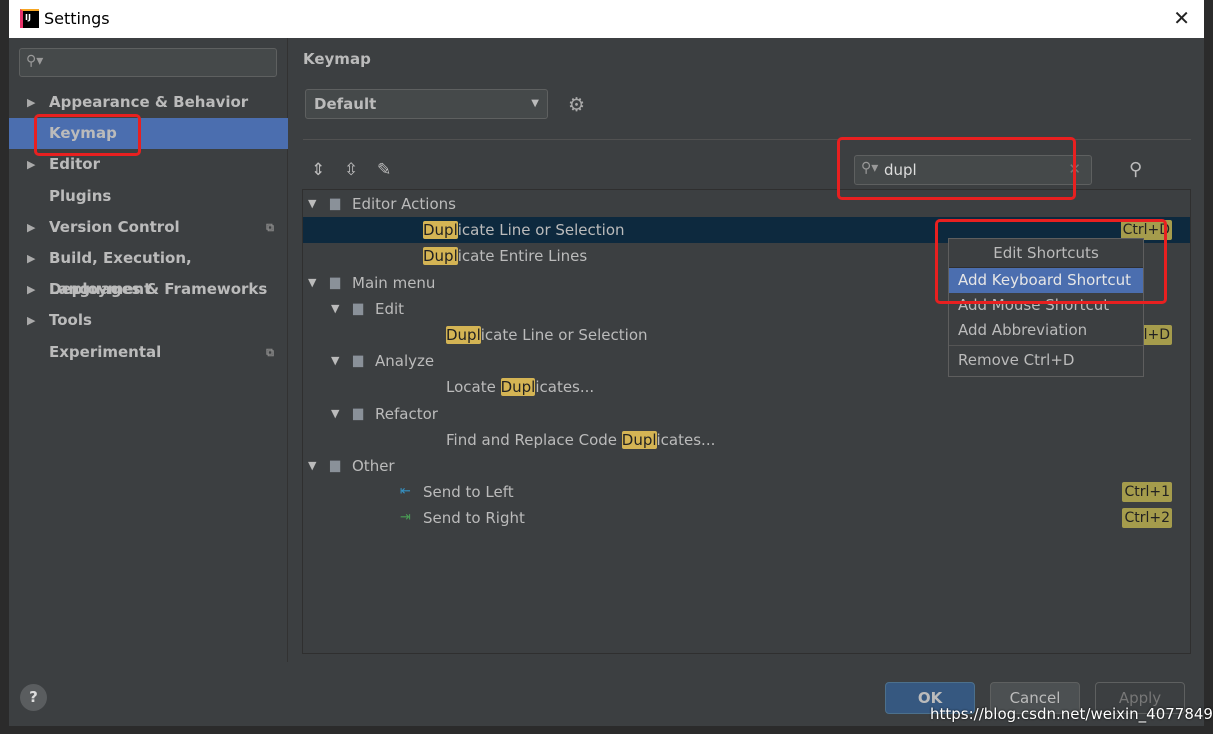 This screenshot has width=1213, height=734. What do you see at coordinates (148, 320) in the screenshot?
I see `sidebar-item-tools: ▶ Tools` at bounding box center [148, 320].